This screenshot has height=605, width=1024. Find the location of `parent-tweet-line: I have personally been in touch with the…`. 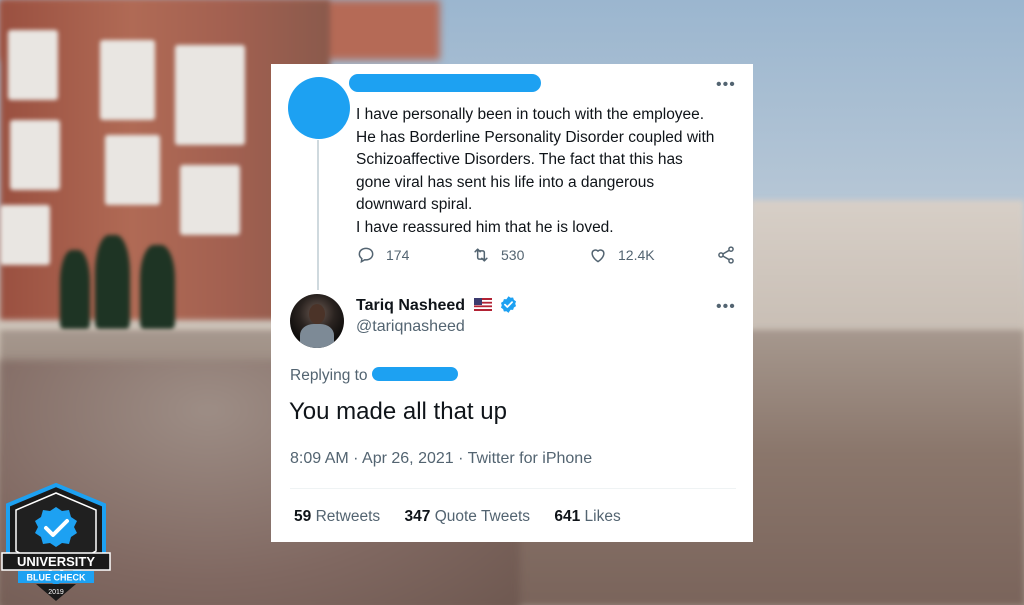

parent-tweet-line: I have personally been in touch with the… is located at coordinates (530, 114).